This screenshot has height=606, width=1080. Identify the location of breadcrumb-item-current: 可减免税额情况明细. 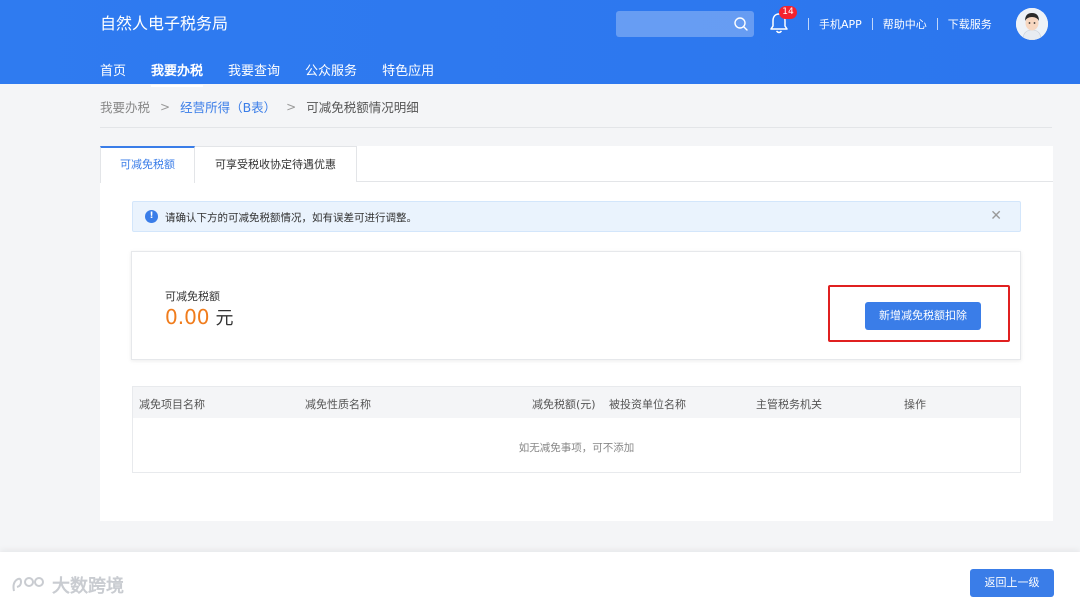
(362, 107).